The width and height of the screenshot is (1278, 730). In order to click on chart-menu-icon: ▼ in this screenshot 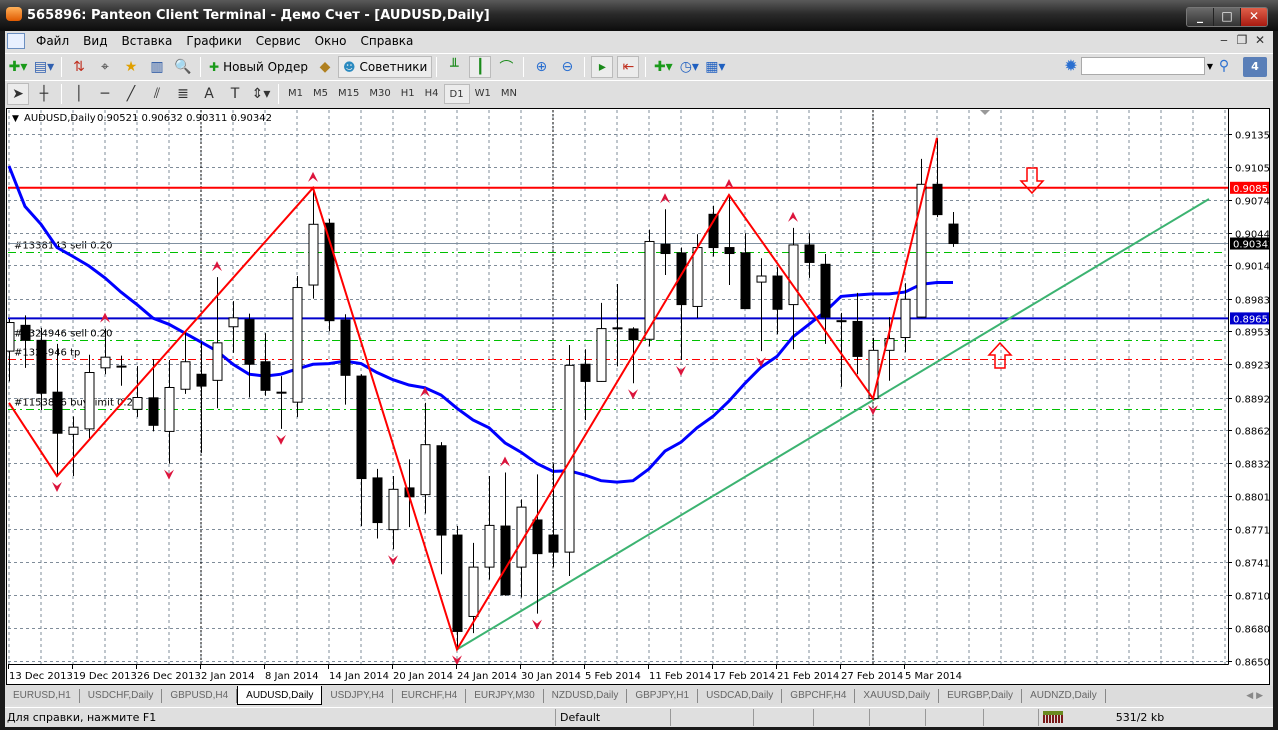, I will do `click(15, 119)`.